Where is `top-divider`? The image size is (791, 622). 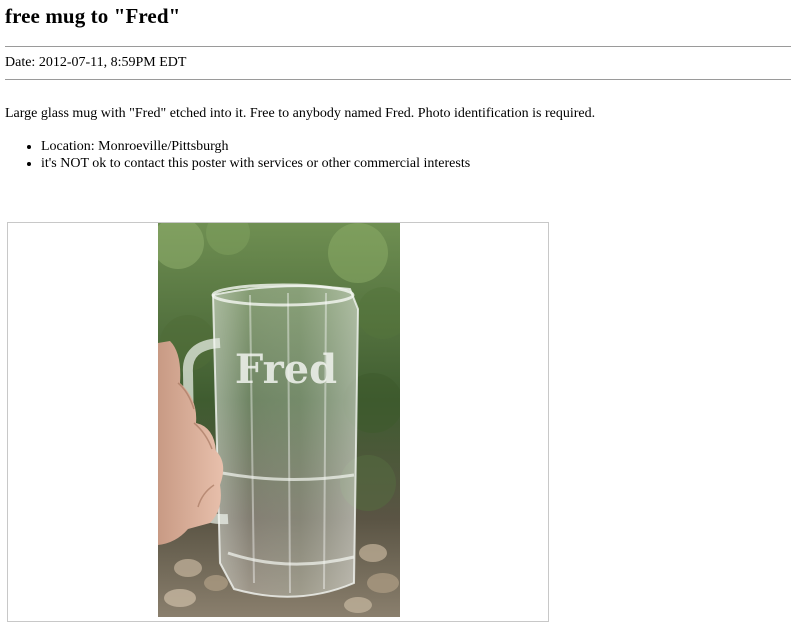 top-divider is located at coordinates (398, 46).